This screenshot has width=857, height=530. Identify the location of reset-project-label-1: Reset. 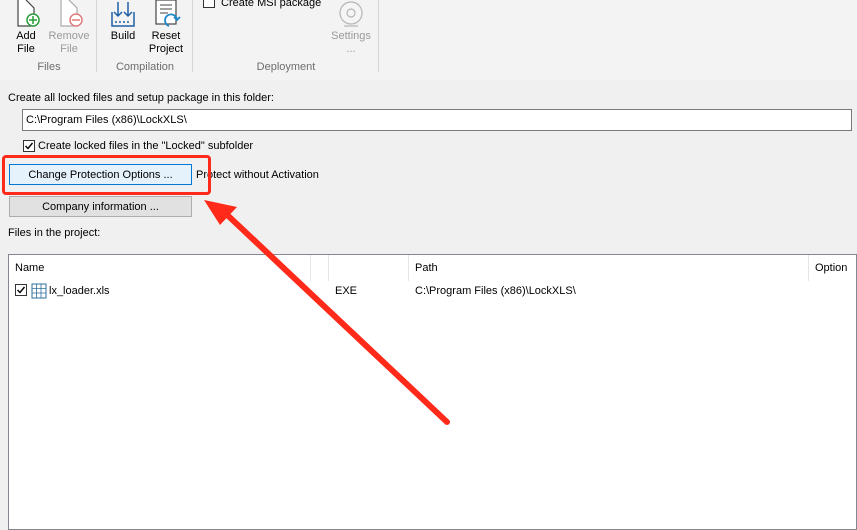
(166, 36).